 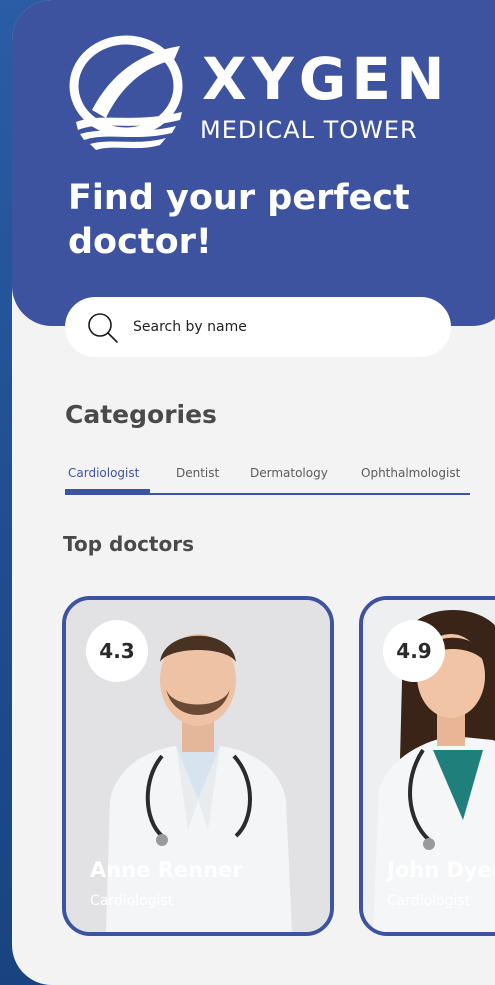 I want to click on rating-badge: 4.9, so click(x=414, y=651).